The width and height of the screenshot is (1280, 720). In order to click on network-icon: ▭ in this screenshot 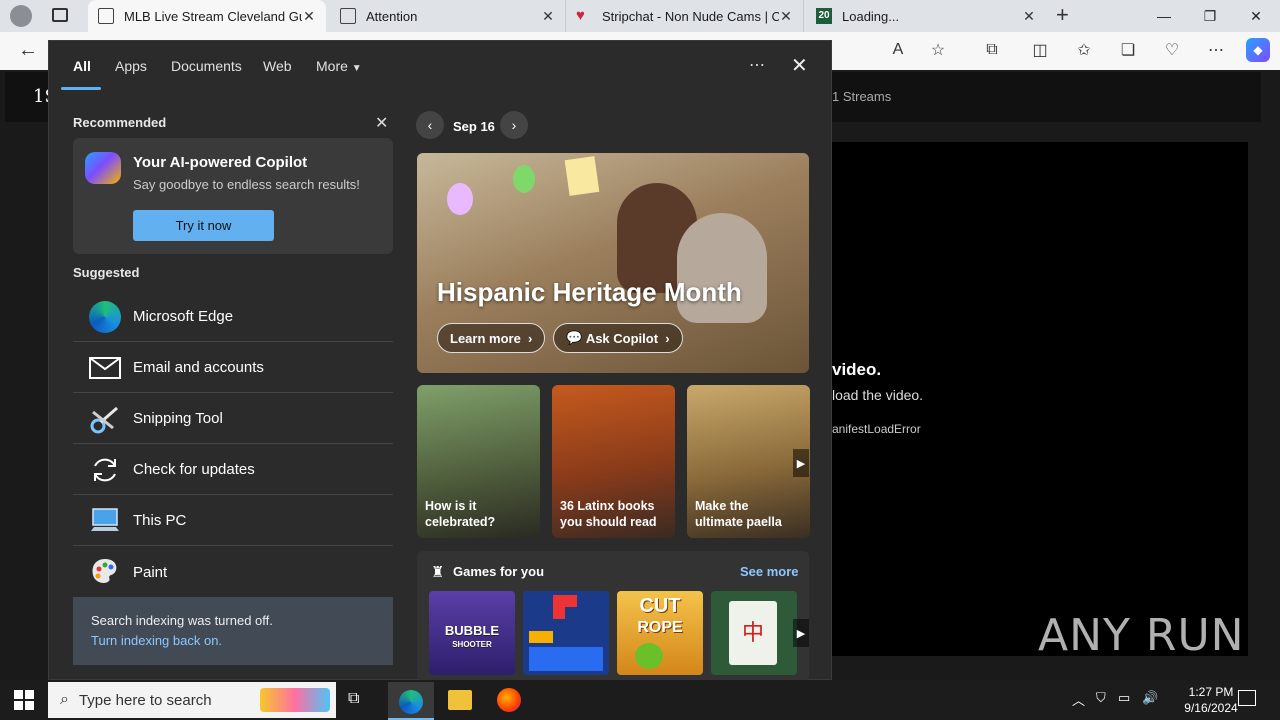, I will do `click(1124, 698)`.